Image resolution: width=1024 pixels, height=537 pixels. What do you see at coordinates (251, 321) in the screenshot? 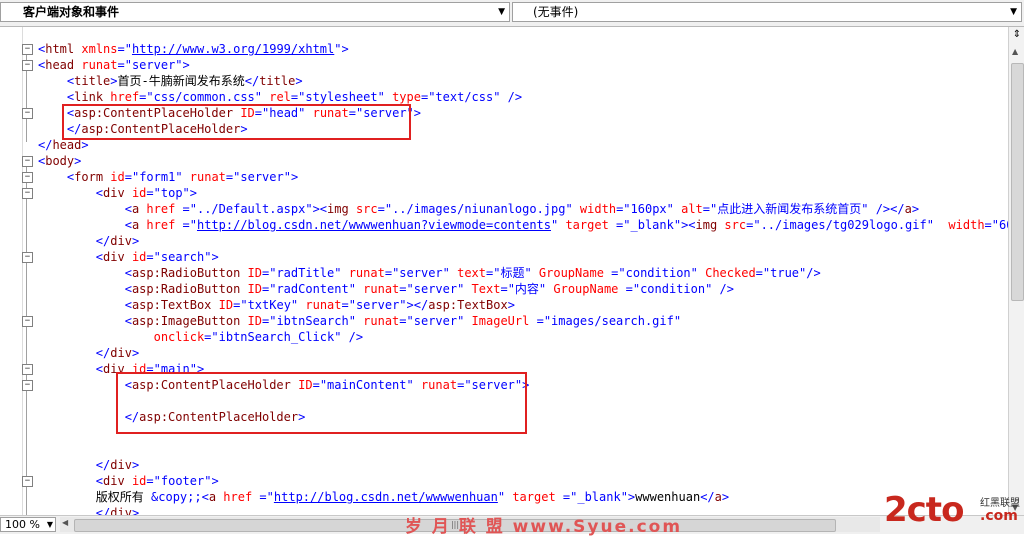
I see `code-token: ID` at bounding box center [251, 321].